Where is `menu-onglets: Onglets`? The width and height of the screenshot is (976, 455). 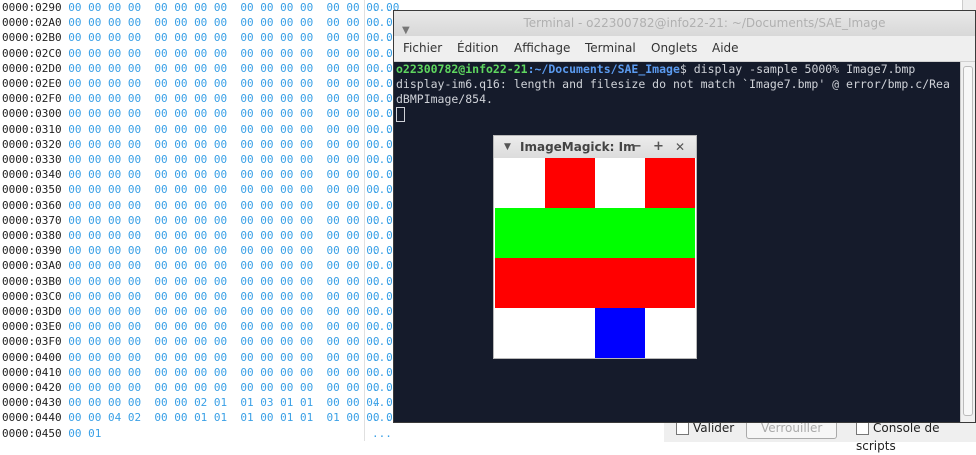 menu-onglets: Onglets is located at coordinates (674, 48).